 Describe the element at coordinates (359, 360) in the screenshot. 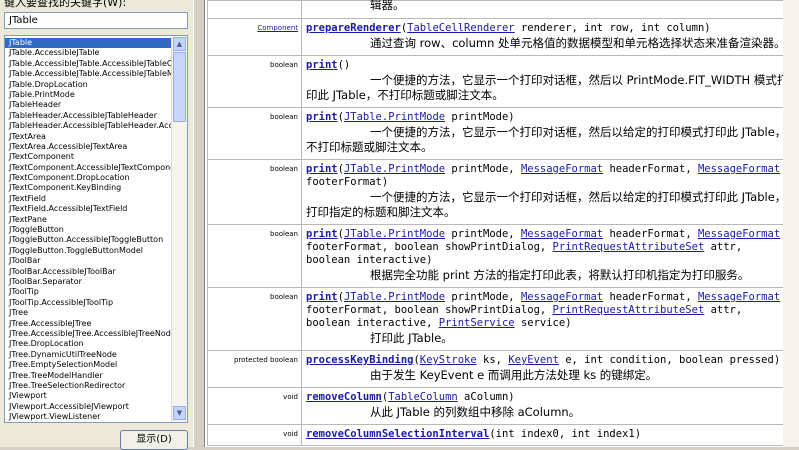

I see `method-name-link: processKeyBinding` at that location.